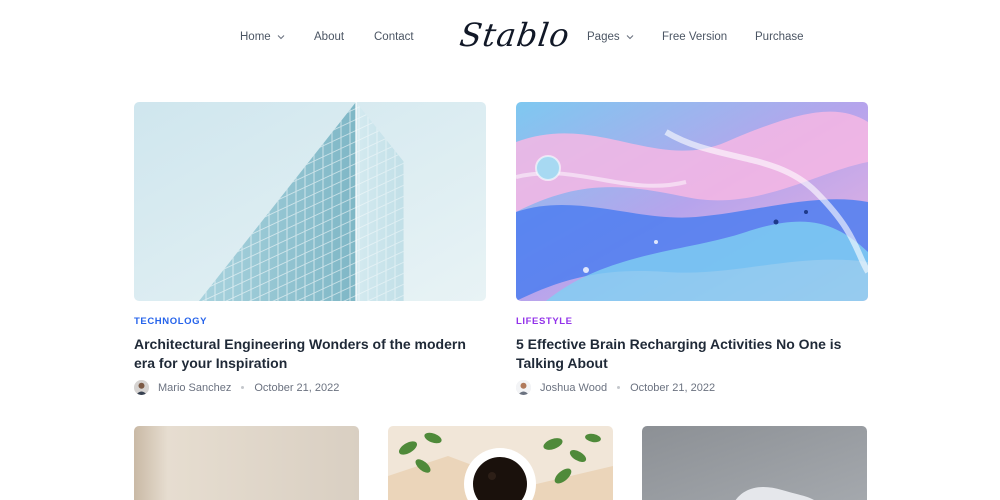 The image size is (1000, 500). I want to click on nav-home: Home, so click(263, 37).